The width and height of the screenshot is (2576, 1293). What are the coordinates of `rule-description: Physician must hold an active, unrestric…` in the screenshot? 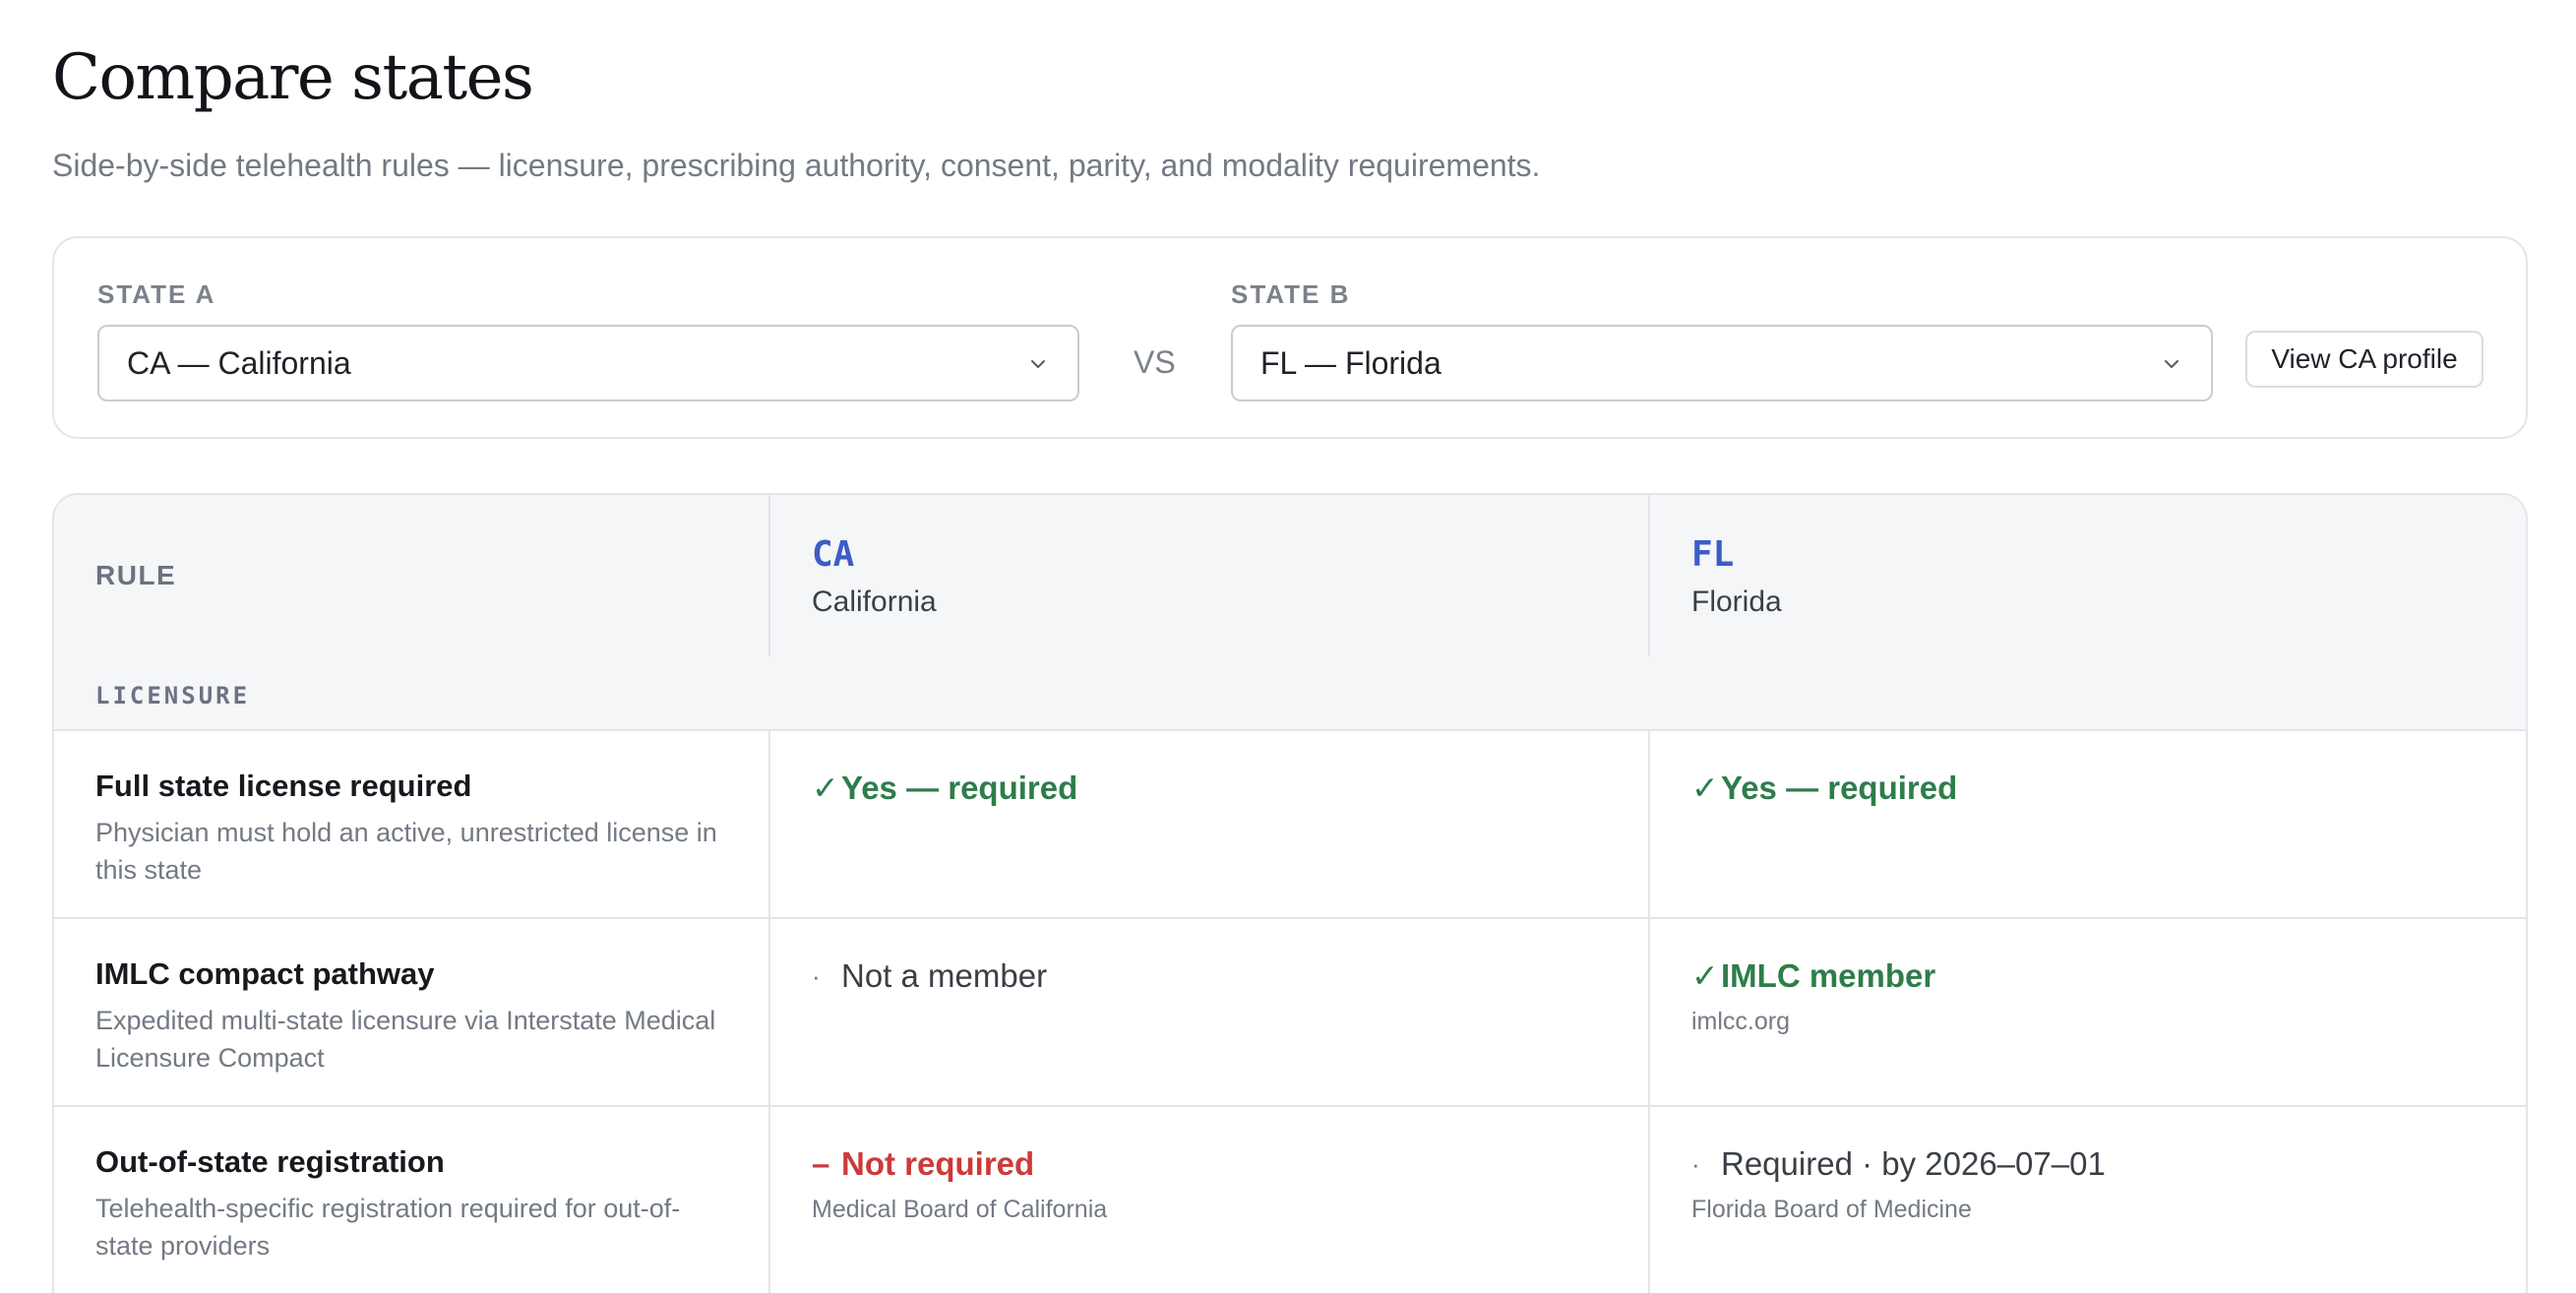 It's located at (406, 851).